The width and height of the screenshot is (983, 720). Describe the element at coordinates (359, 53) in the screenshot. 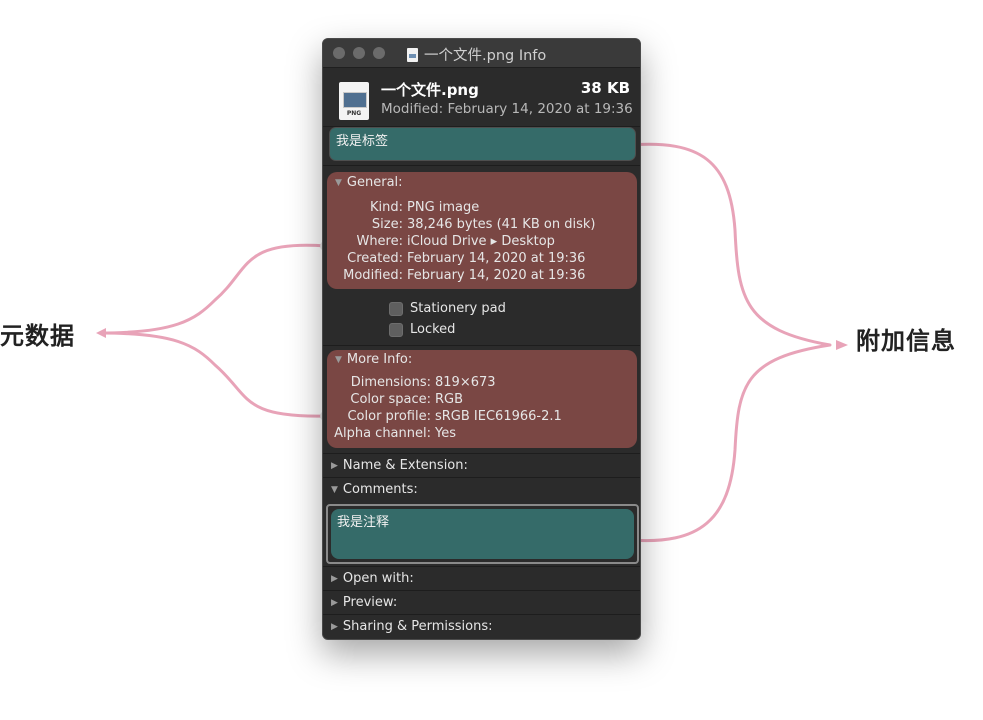

I see `minimize-button` at that location.